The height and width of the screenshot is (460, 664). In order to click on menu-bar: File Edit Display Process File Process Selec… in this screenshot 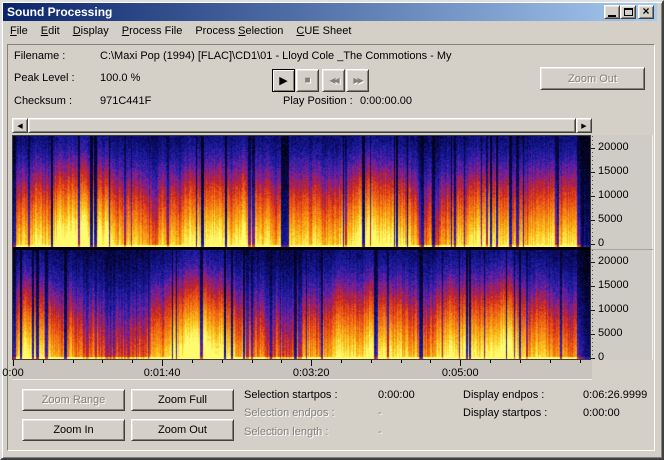, I will do `click(330, 31)`.